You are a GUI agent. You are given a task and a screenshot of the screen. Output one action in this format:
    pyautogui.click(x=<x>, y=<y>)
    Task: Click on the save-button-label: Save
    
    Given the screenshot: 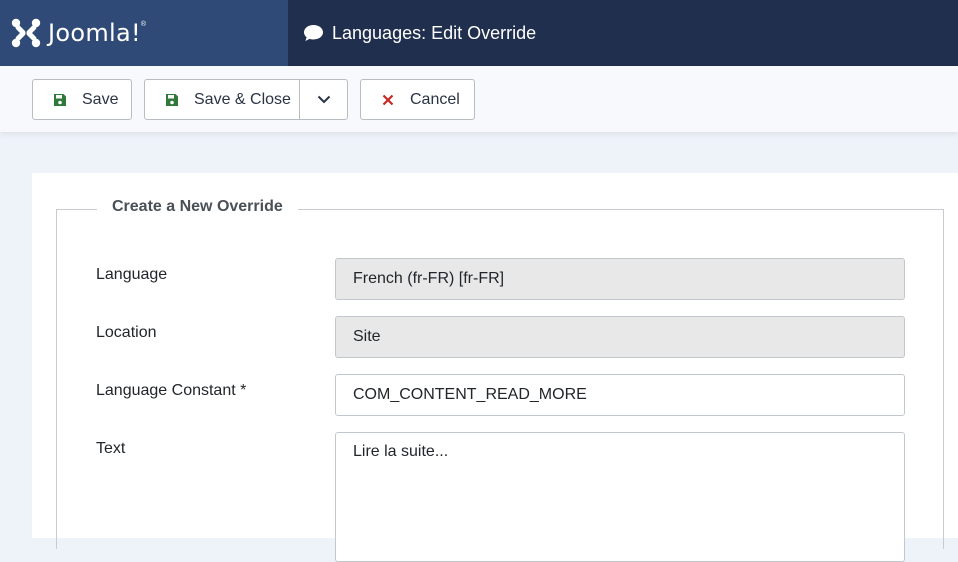 What is the action you would take?
    pyautogui.click(x=100, y=99)
    